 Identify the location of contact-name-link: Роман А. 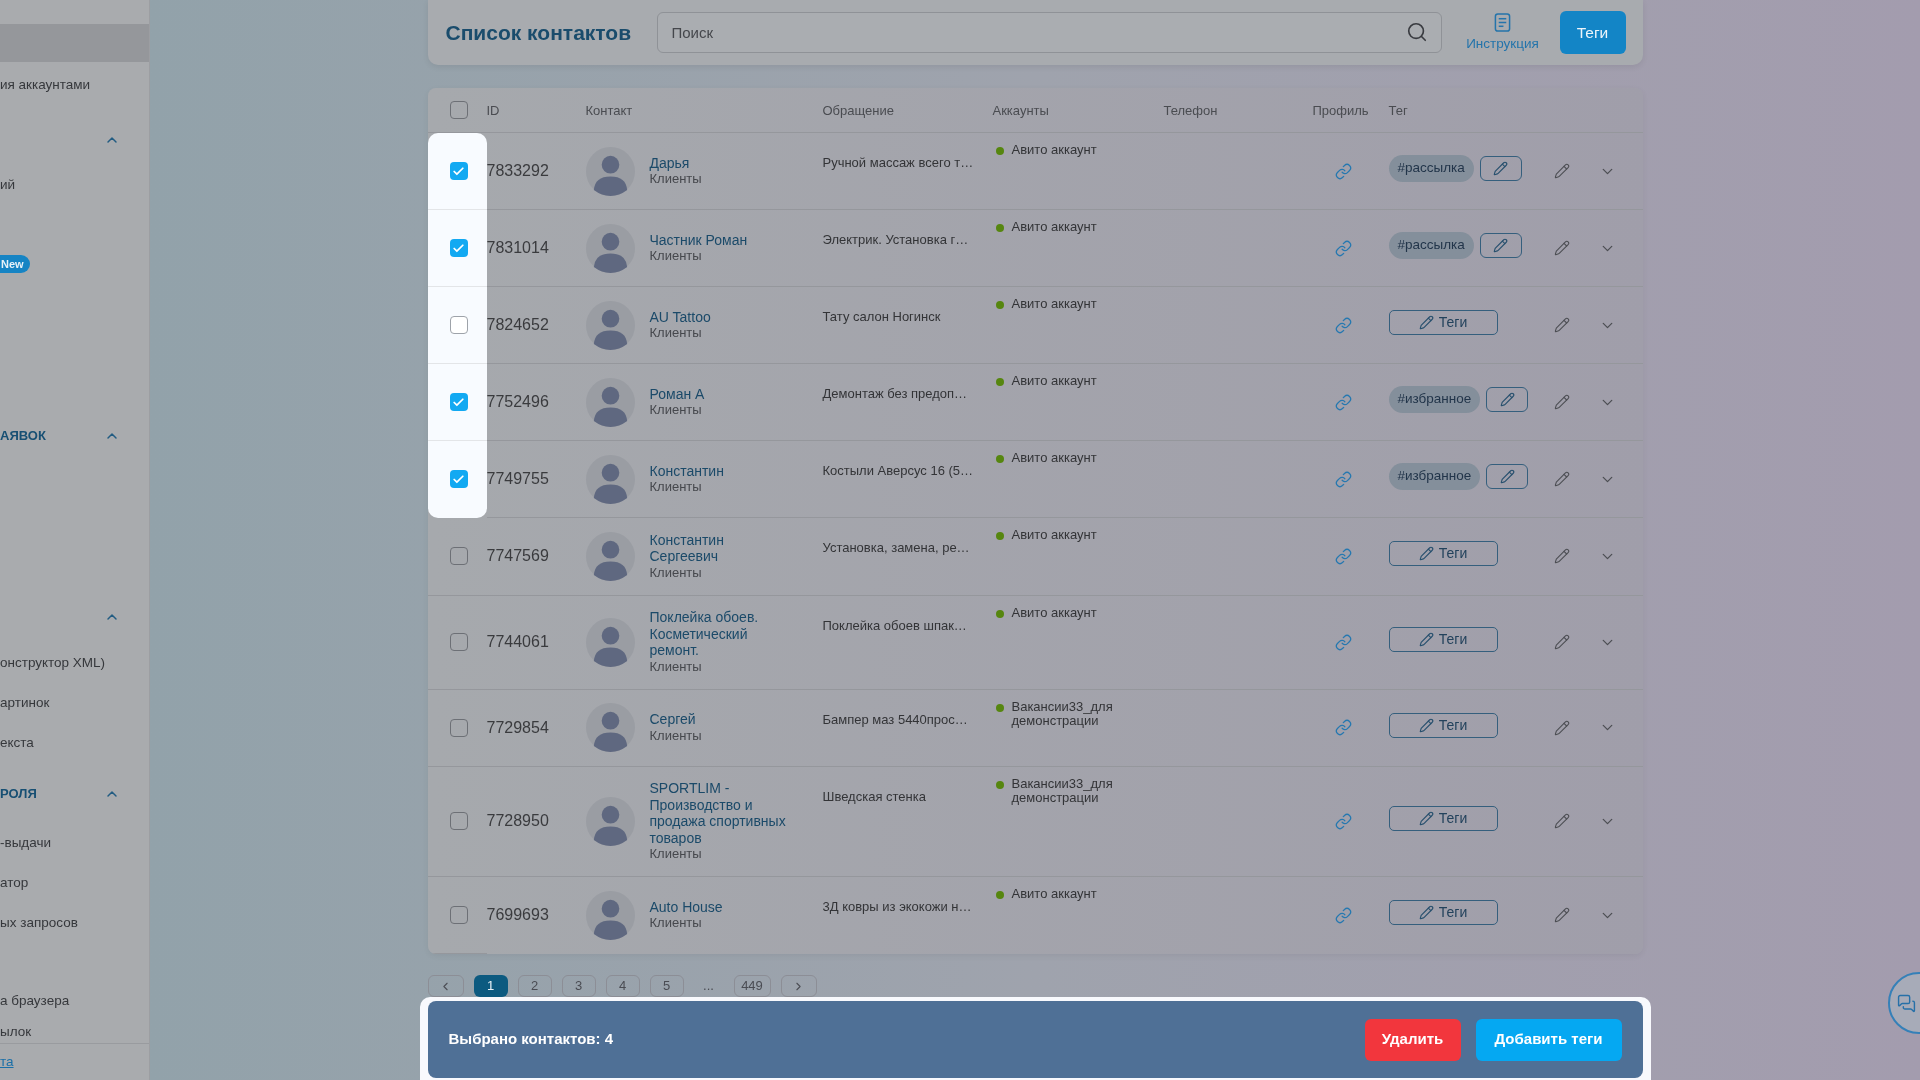
(677, 393).